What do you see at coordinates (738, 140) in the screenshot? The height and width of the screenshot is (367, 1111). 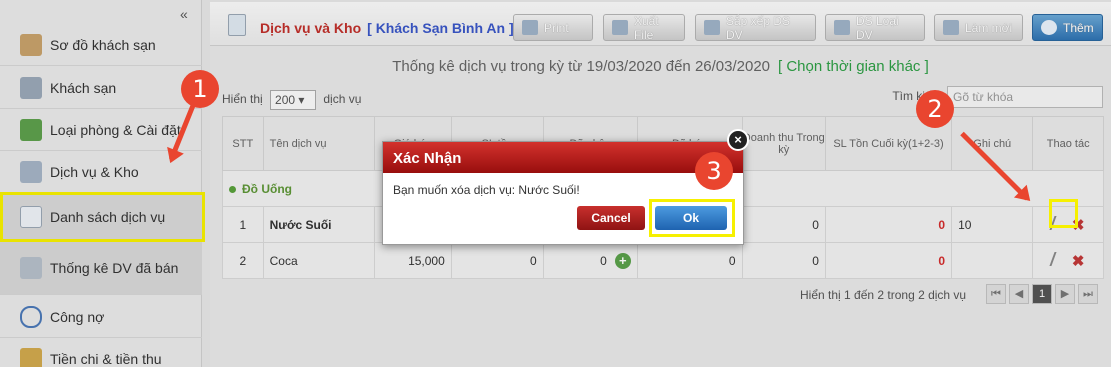 I see `close-icon: ×` at bounding box center [738, 140].